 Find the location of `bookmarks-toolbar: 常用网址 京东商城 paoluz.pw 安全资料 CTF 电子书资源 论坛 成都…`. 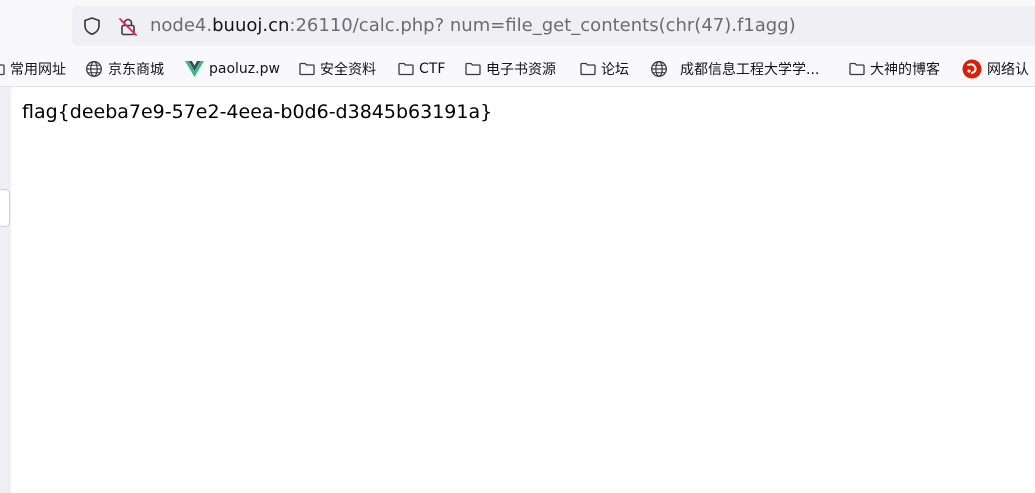

bookmarks-toolbar: 常用网址 京东商城 paoluz.pw 安全资料 CTF 电子书资源 论坛 成都… is located at coordinates (517, 69).